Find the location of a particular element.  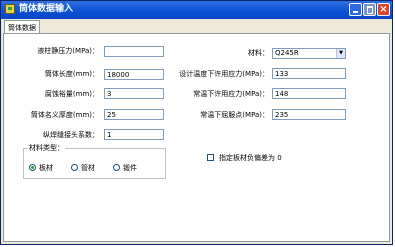

liquid-pressure-input is located at coordinates (134, 51).